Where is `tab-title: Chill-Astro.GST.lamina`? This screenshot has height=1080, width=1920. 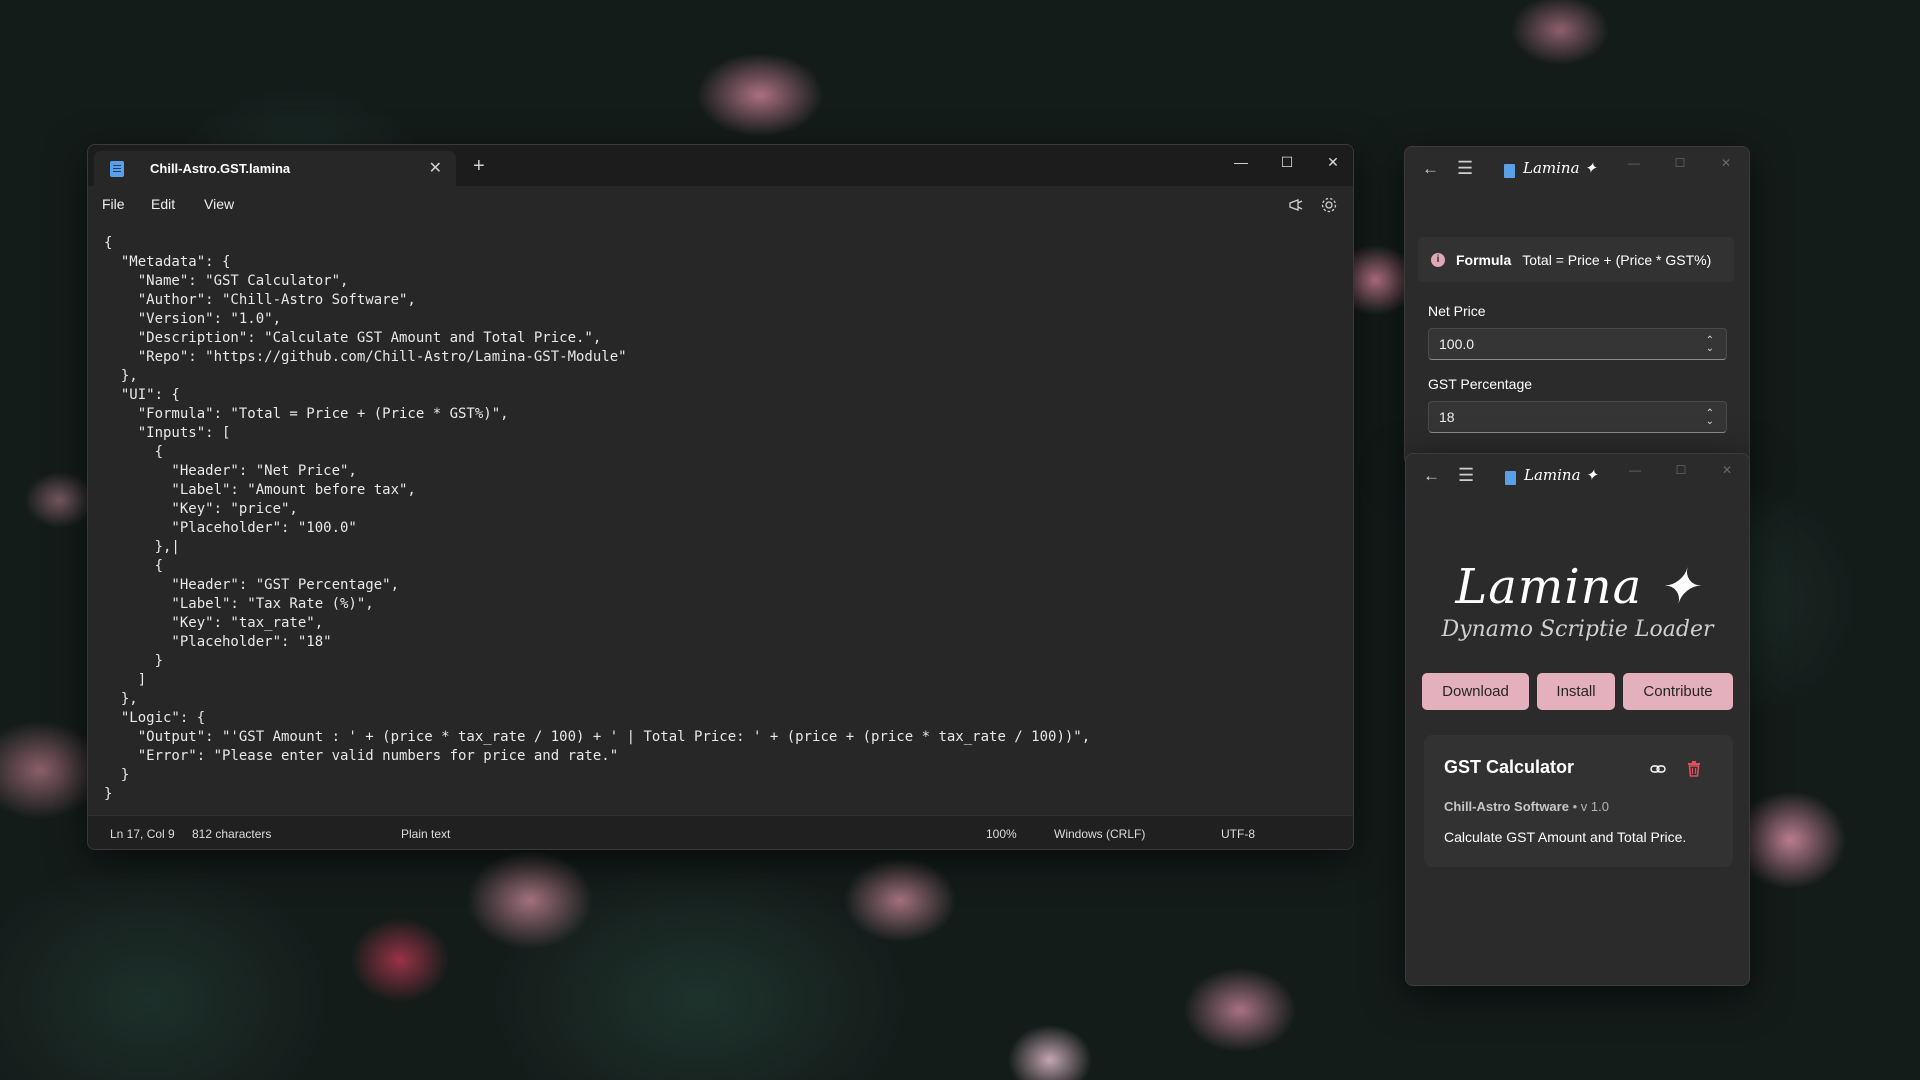 tab-title: Chill-Astro.GST.lamina is located at coordinates (220, 168).